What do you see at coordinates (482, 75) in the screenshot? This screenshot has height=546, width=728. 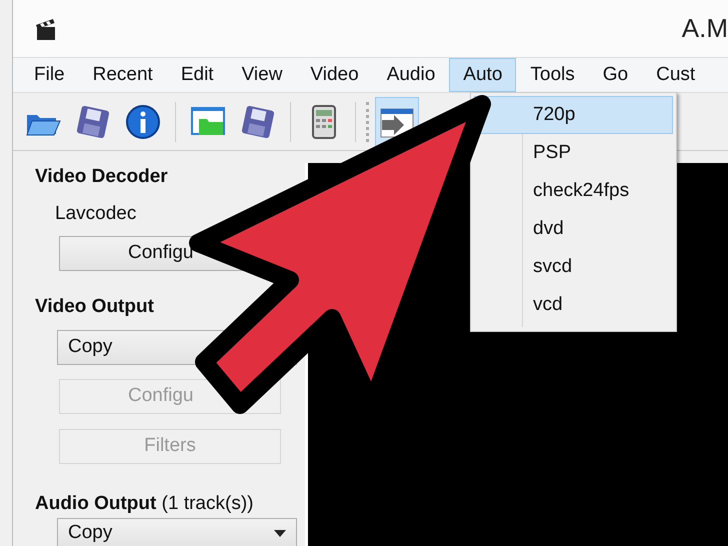 I see `menu-item: Auto` at bounding box center [482, 75].